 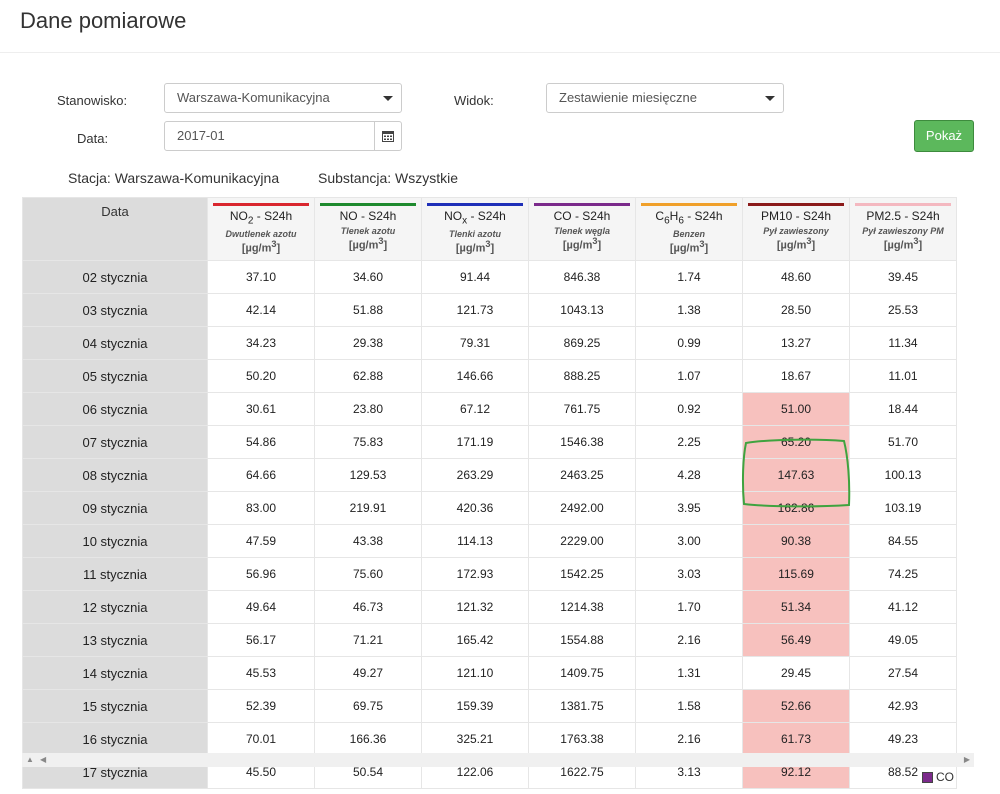 I want to click on value-cell: 29.45, so click(x=796, y=673).